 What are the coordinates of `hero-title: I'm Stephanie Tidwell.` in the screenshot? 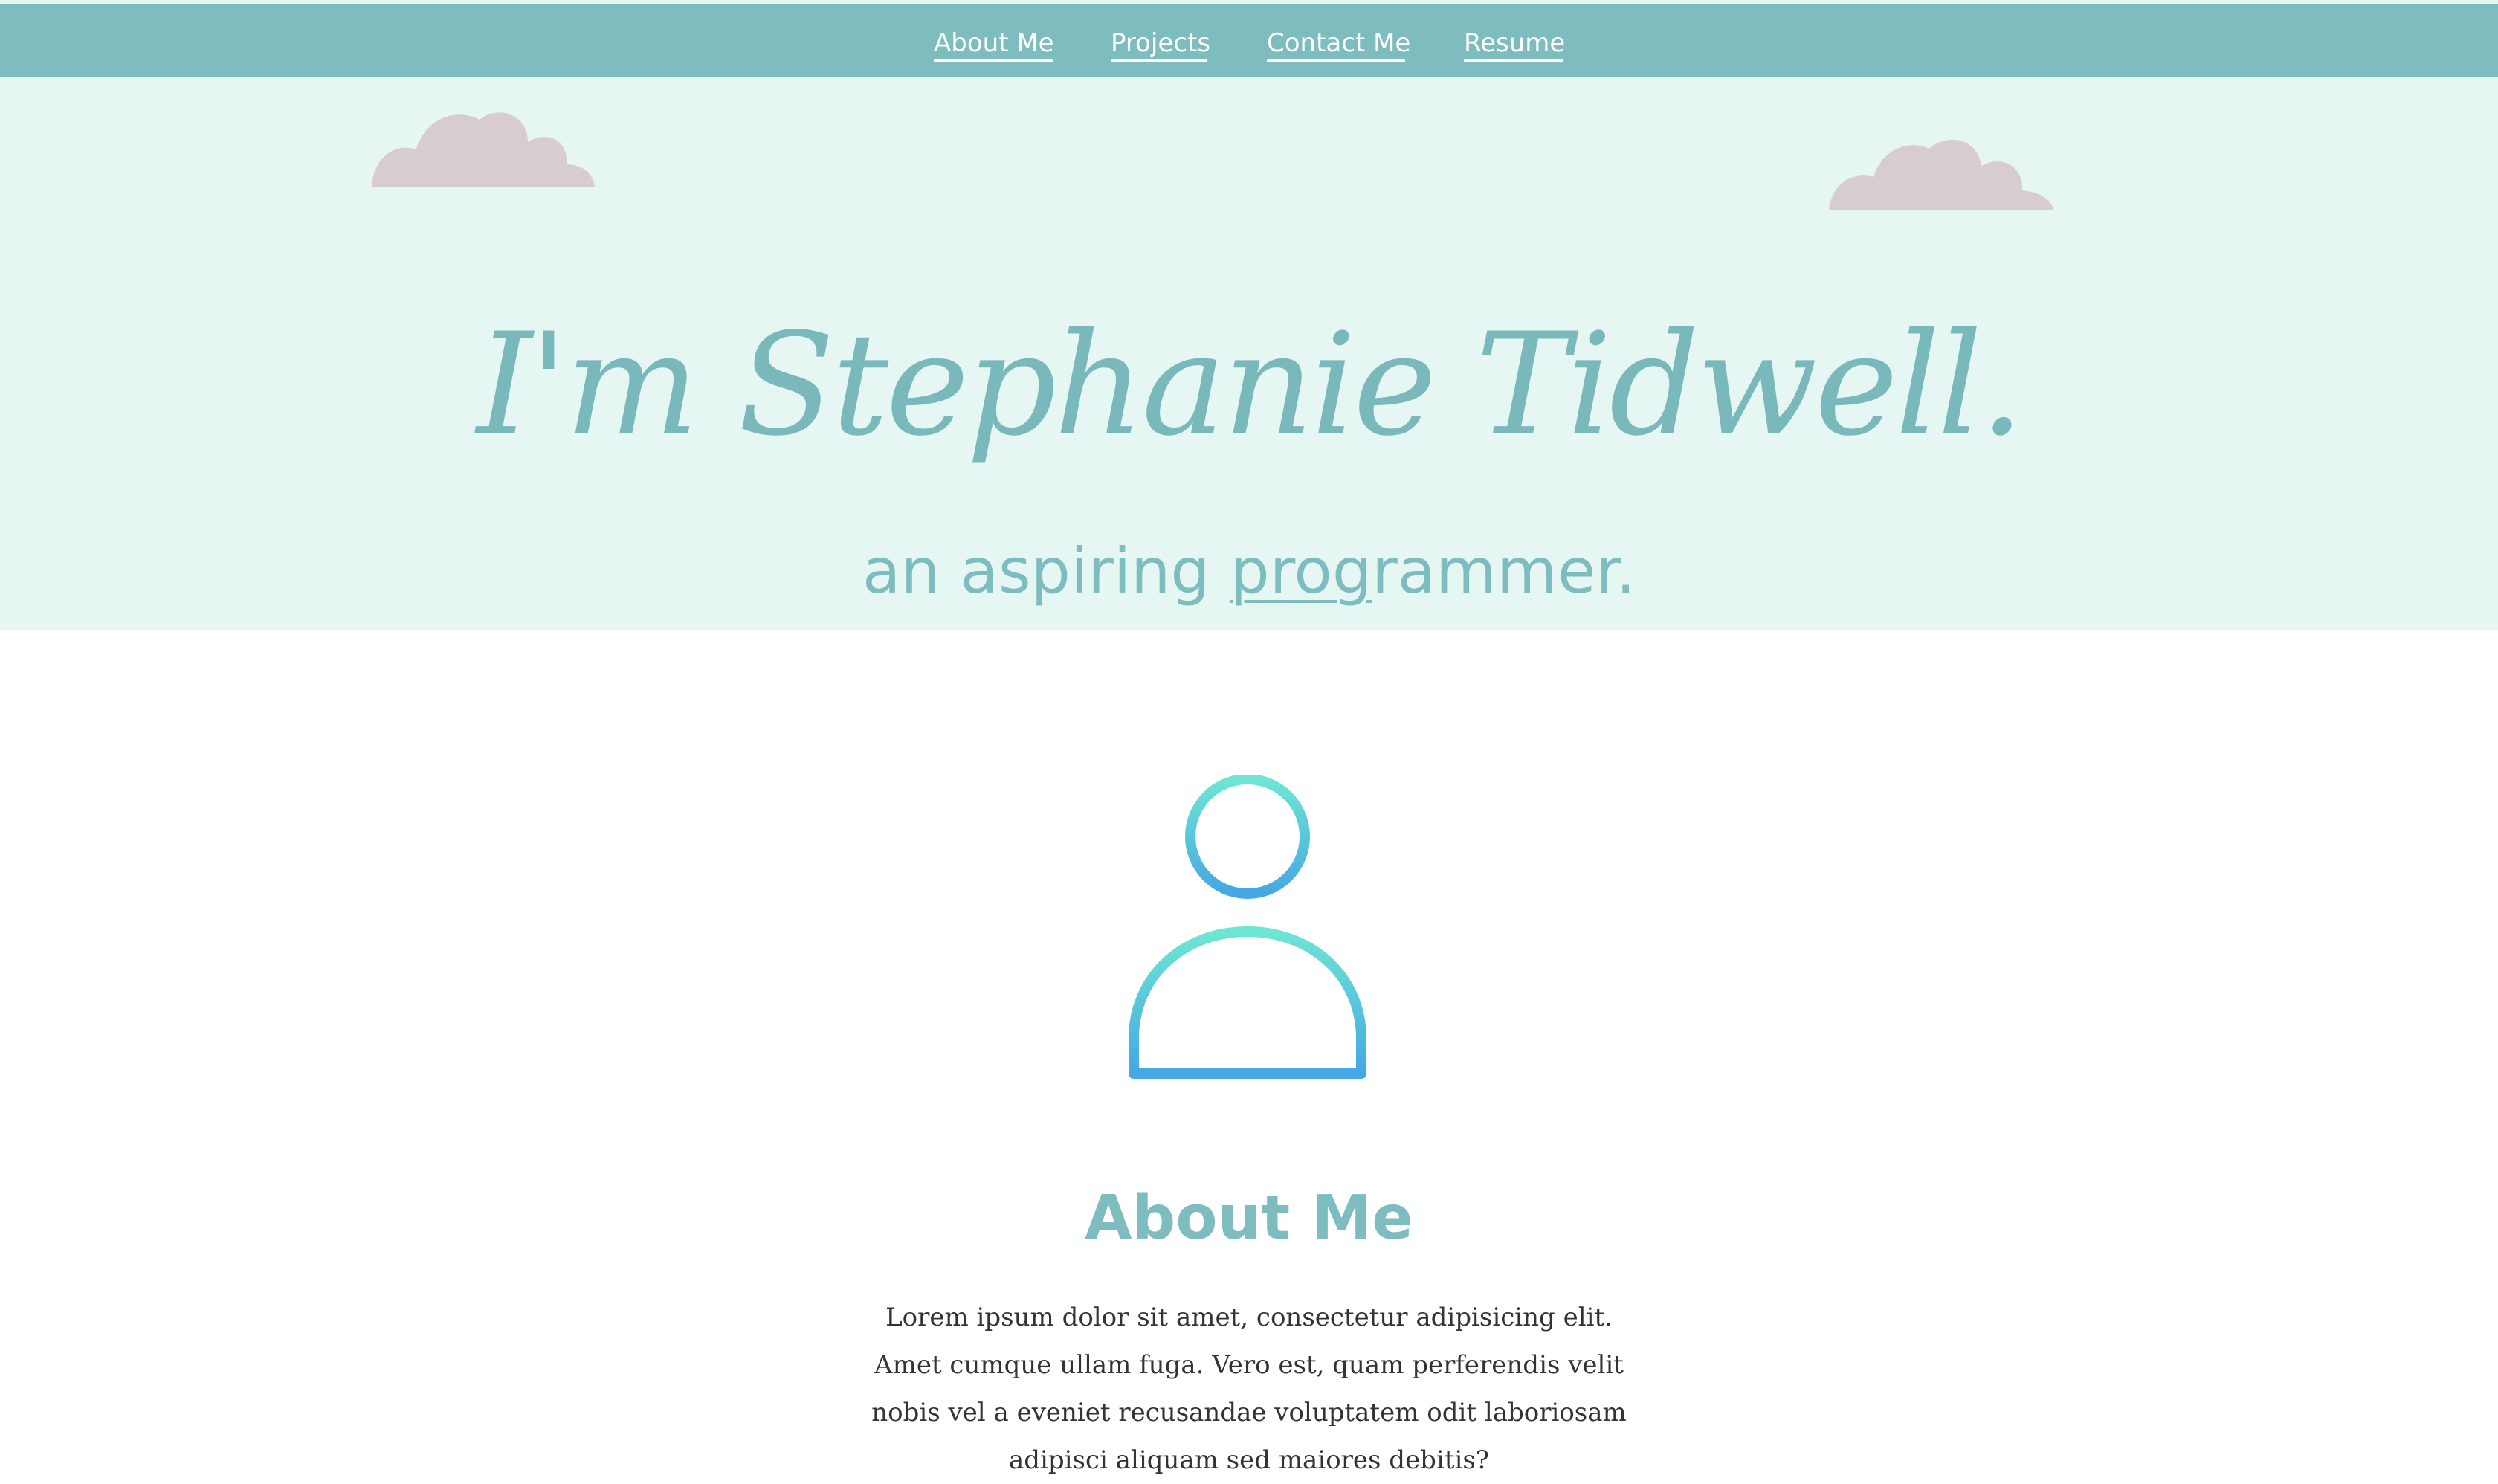 It's located at (1250, 385).